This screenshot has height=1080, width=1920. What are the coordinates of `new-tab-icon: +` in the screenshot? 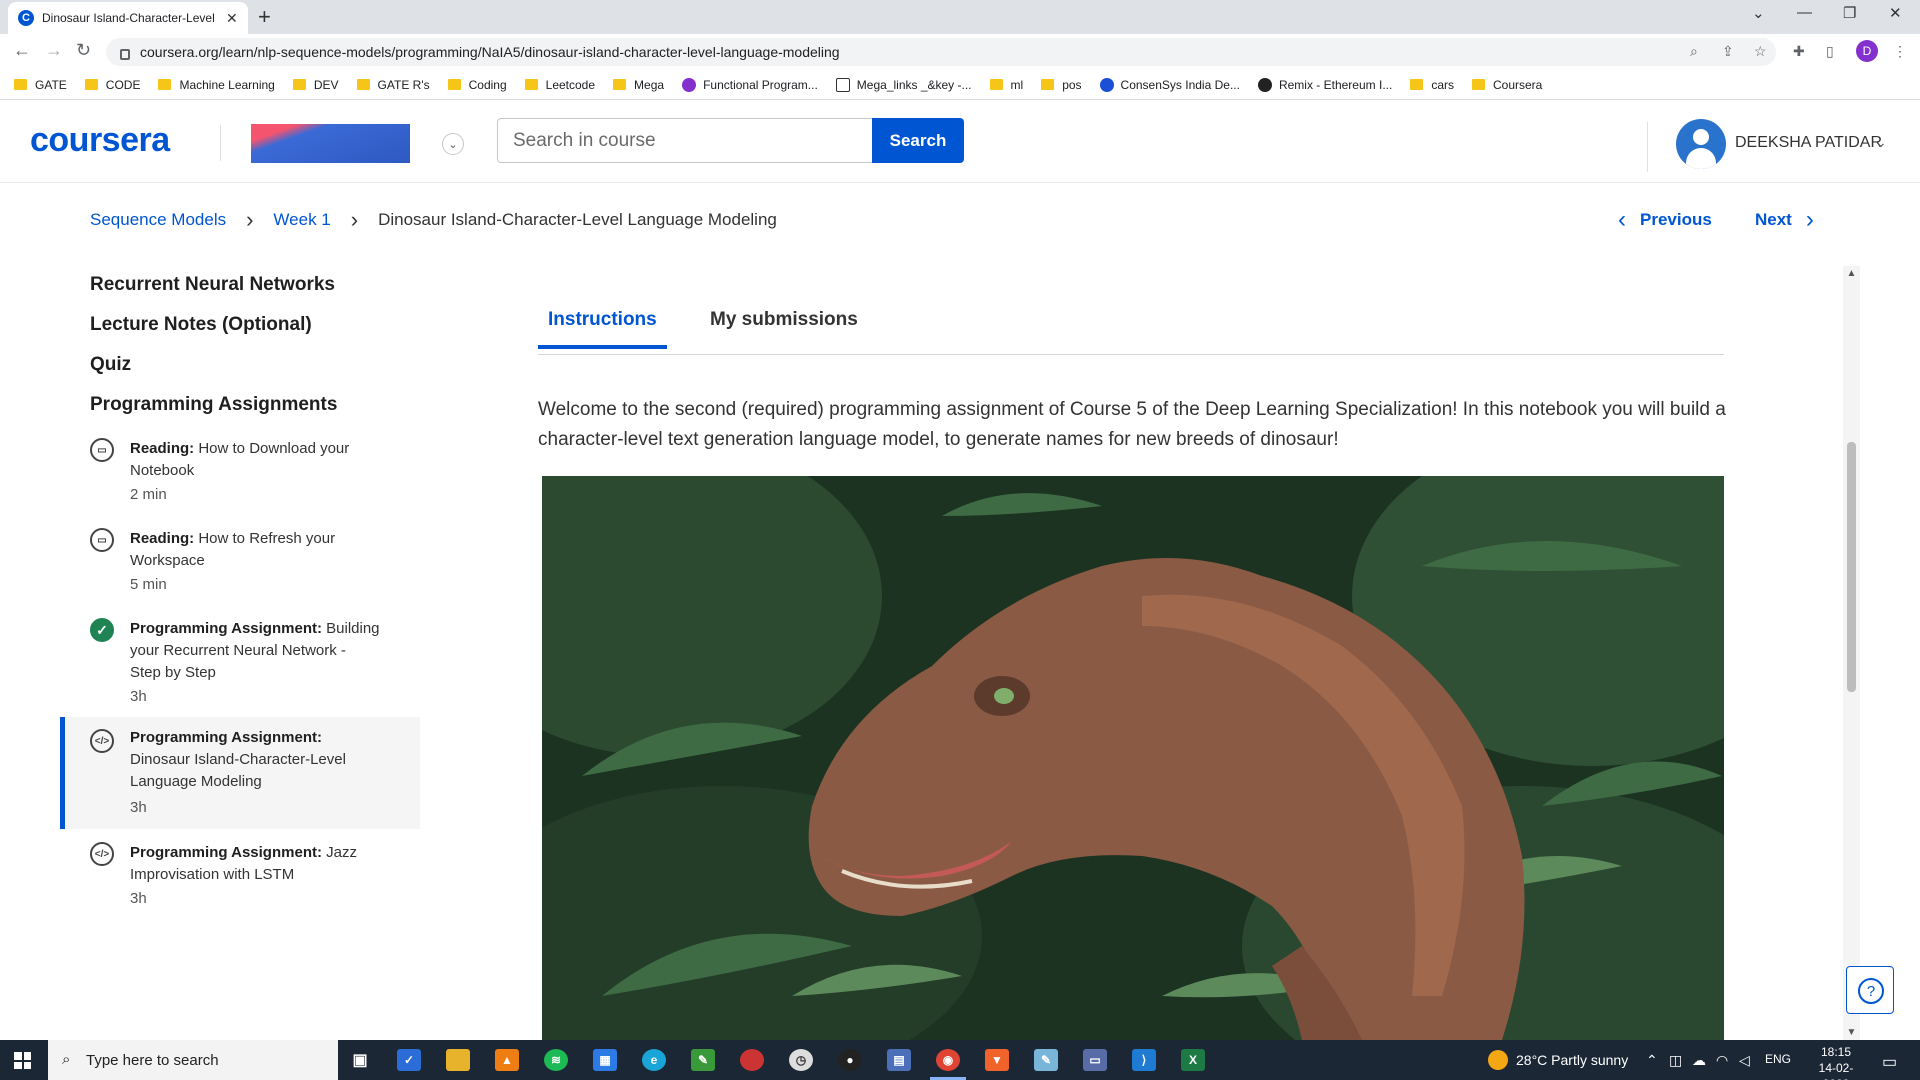 It's located at (264, 17).